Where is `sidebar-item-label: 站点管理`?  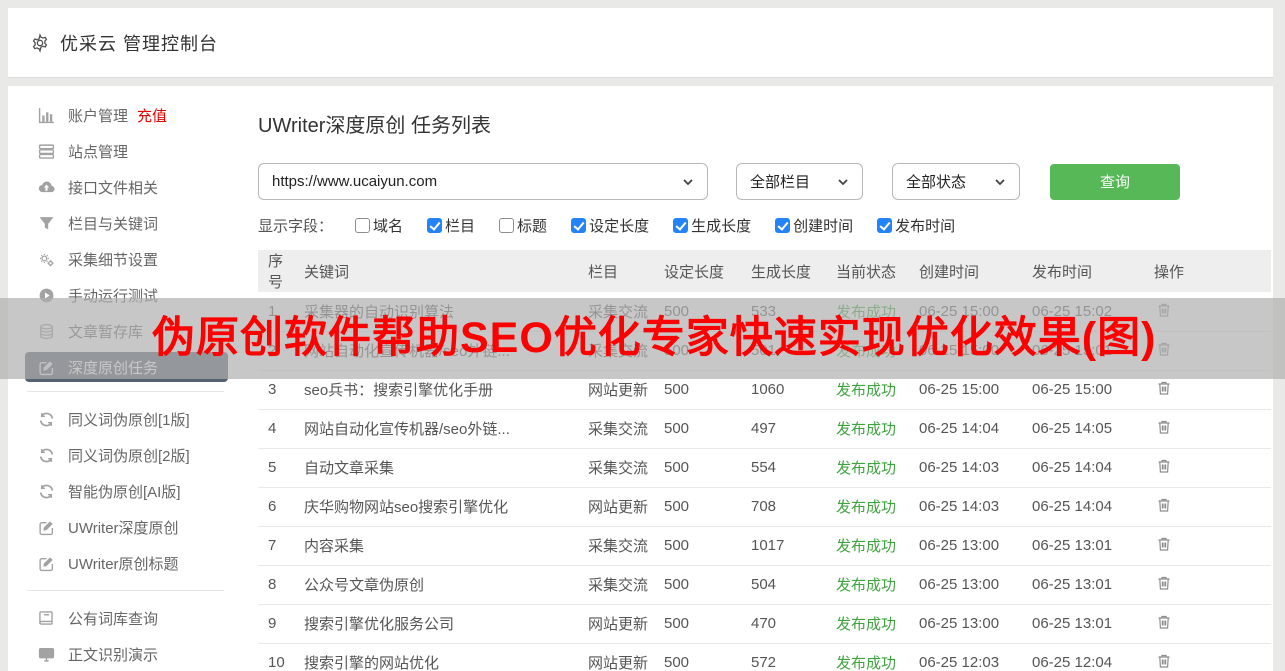
sidebar-item-label: 站点管理 is located at coordinates (98, 152).